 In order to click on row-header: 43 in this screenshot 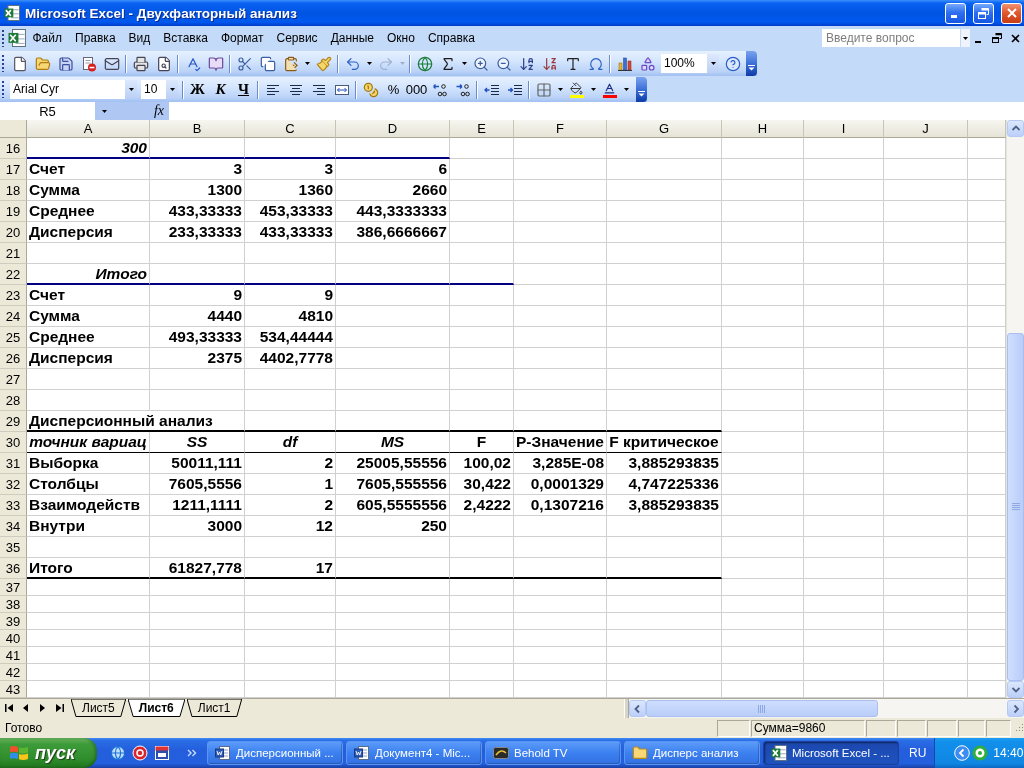, I will do `click(13, 689)`.